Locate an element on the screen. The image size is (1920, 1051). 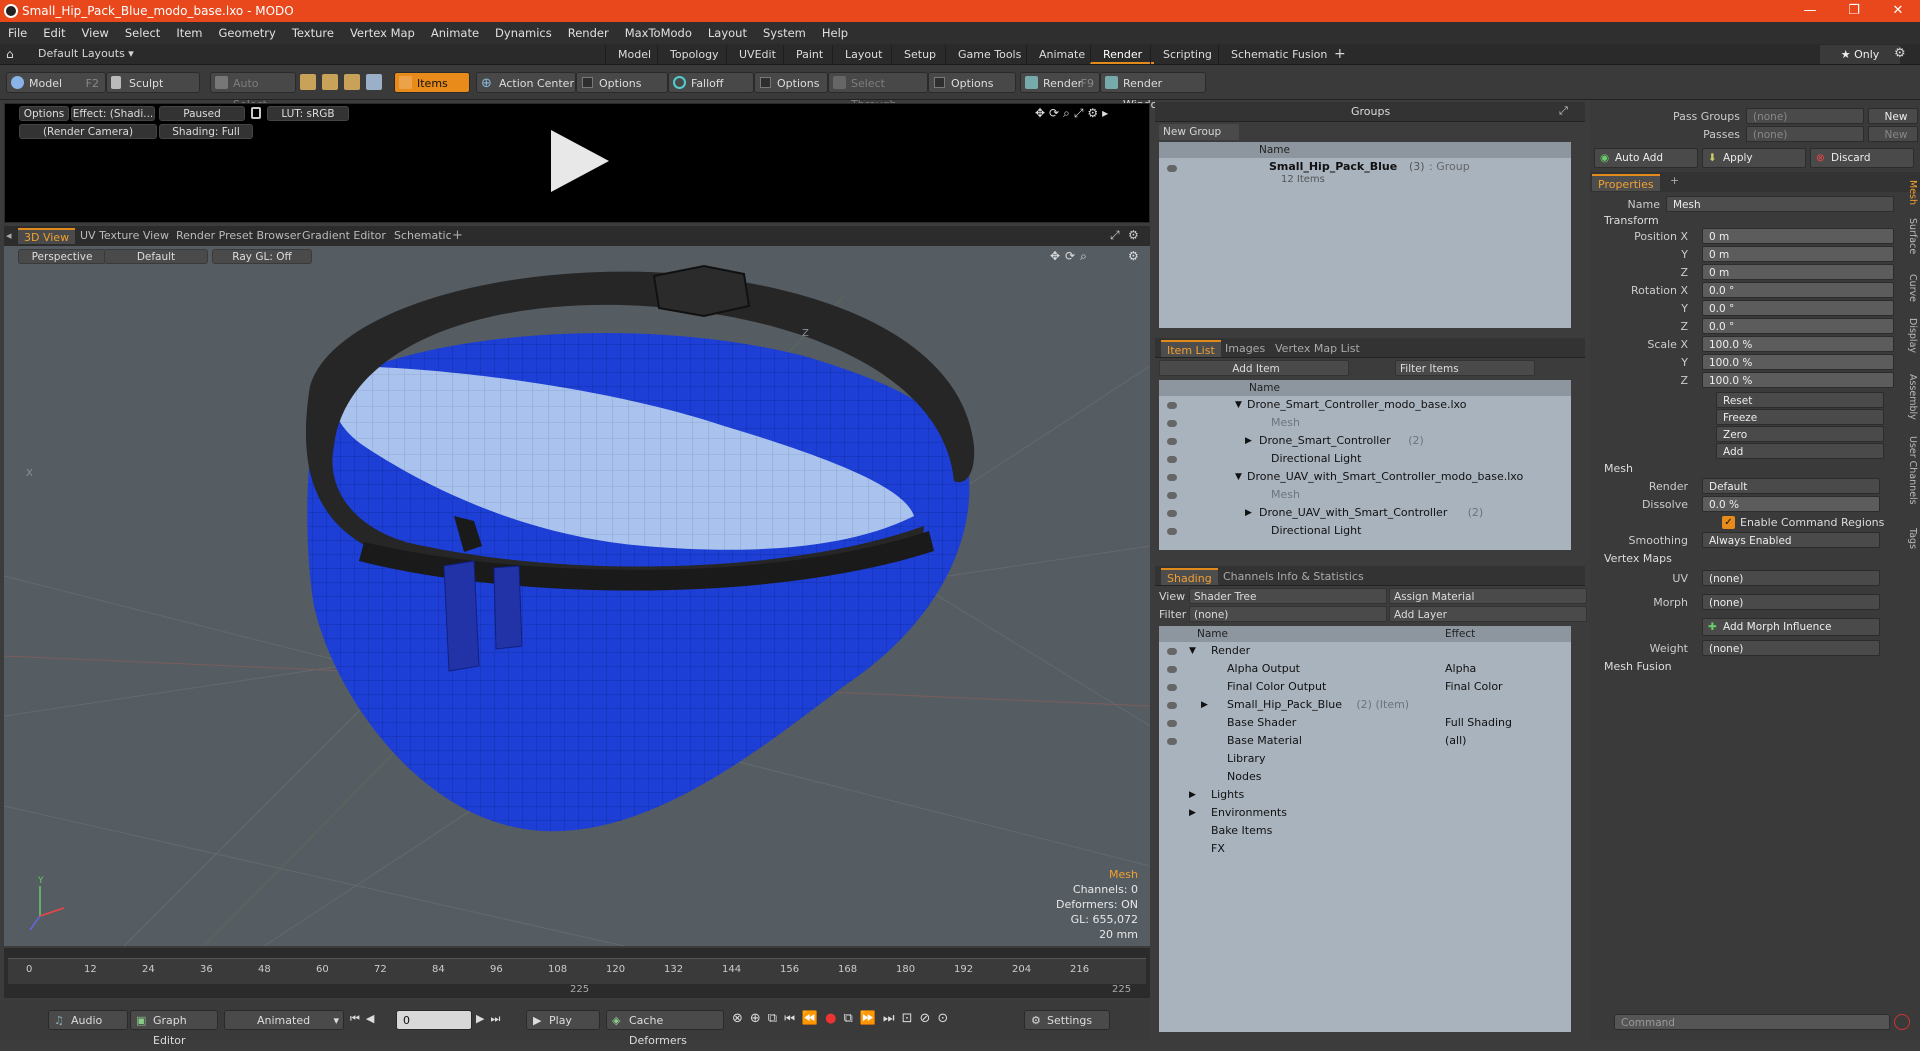
passes-dropdown: (none) is located at coordinates (1805, 134).